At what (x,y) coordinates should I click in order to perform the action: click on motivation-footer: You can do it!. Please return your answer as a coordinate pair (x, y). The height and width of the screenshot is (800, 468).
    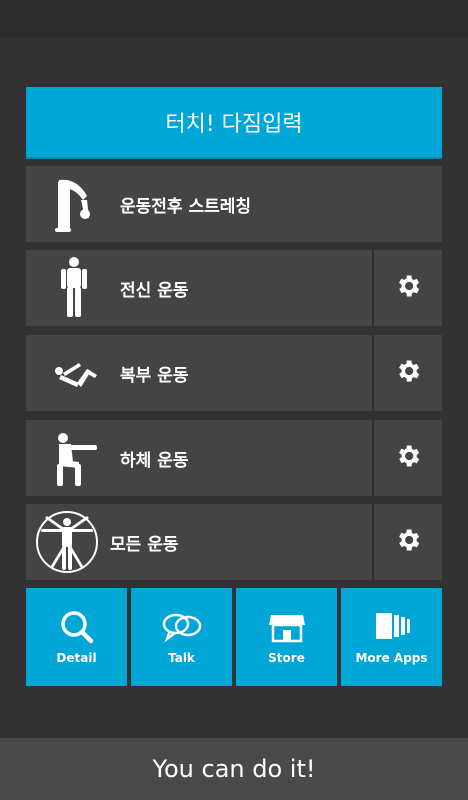
    Looking at the image, I should click on (234, 769).